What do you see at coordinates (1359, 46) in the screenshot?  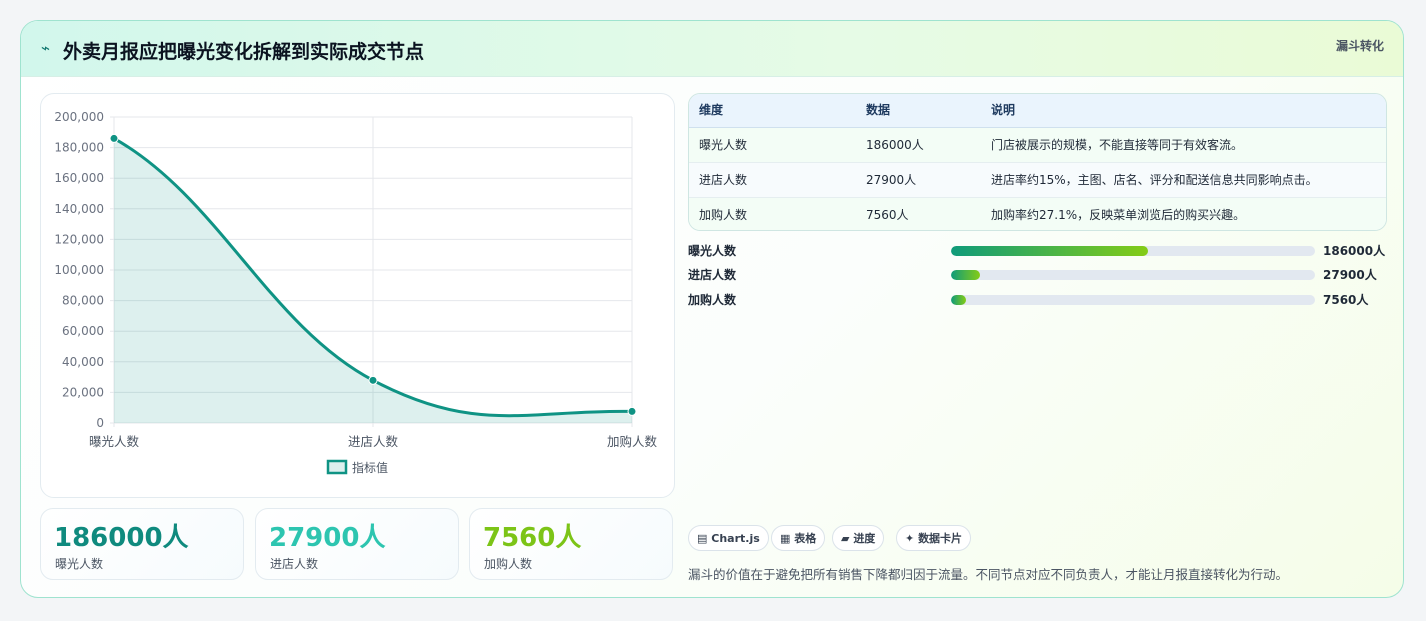 I see `header-tag: 漏斗转化` at bounding box center [1359, 46].